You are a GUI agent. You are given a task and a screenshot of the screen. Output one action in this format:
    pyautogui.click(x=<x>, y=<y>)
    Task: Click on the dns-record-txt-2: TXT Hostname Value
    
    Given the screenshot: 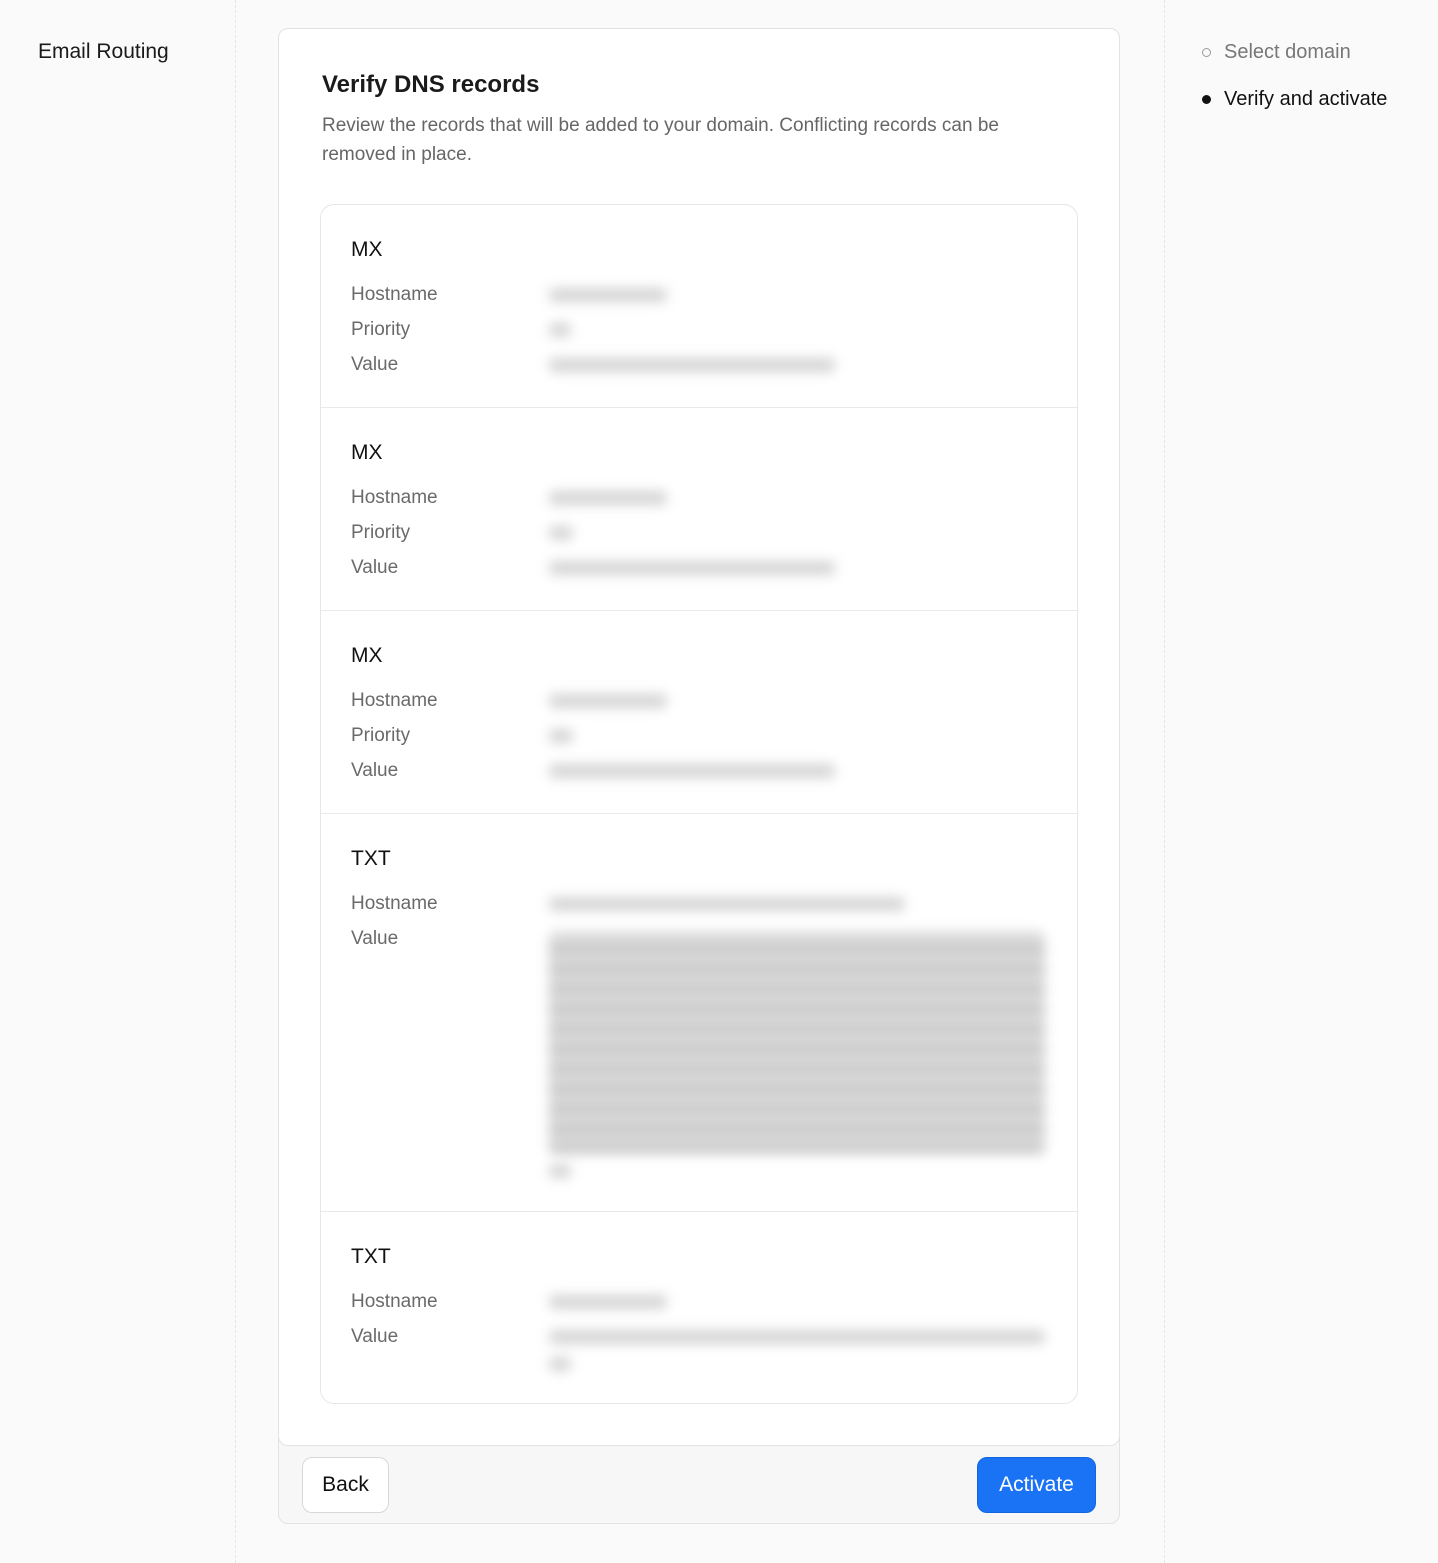 What is the action you would take?
    pyautogui.click(x=699, y=1307)
    